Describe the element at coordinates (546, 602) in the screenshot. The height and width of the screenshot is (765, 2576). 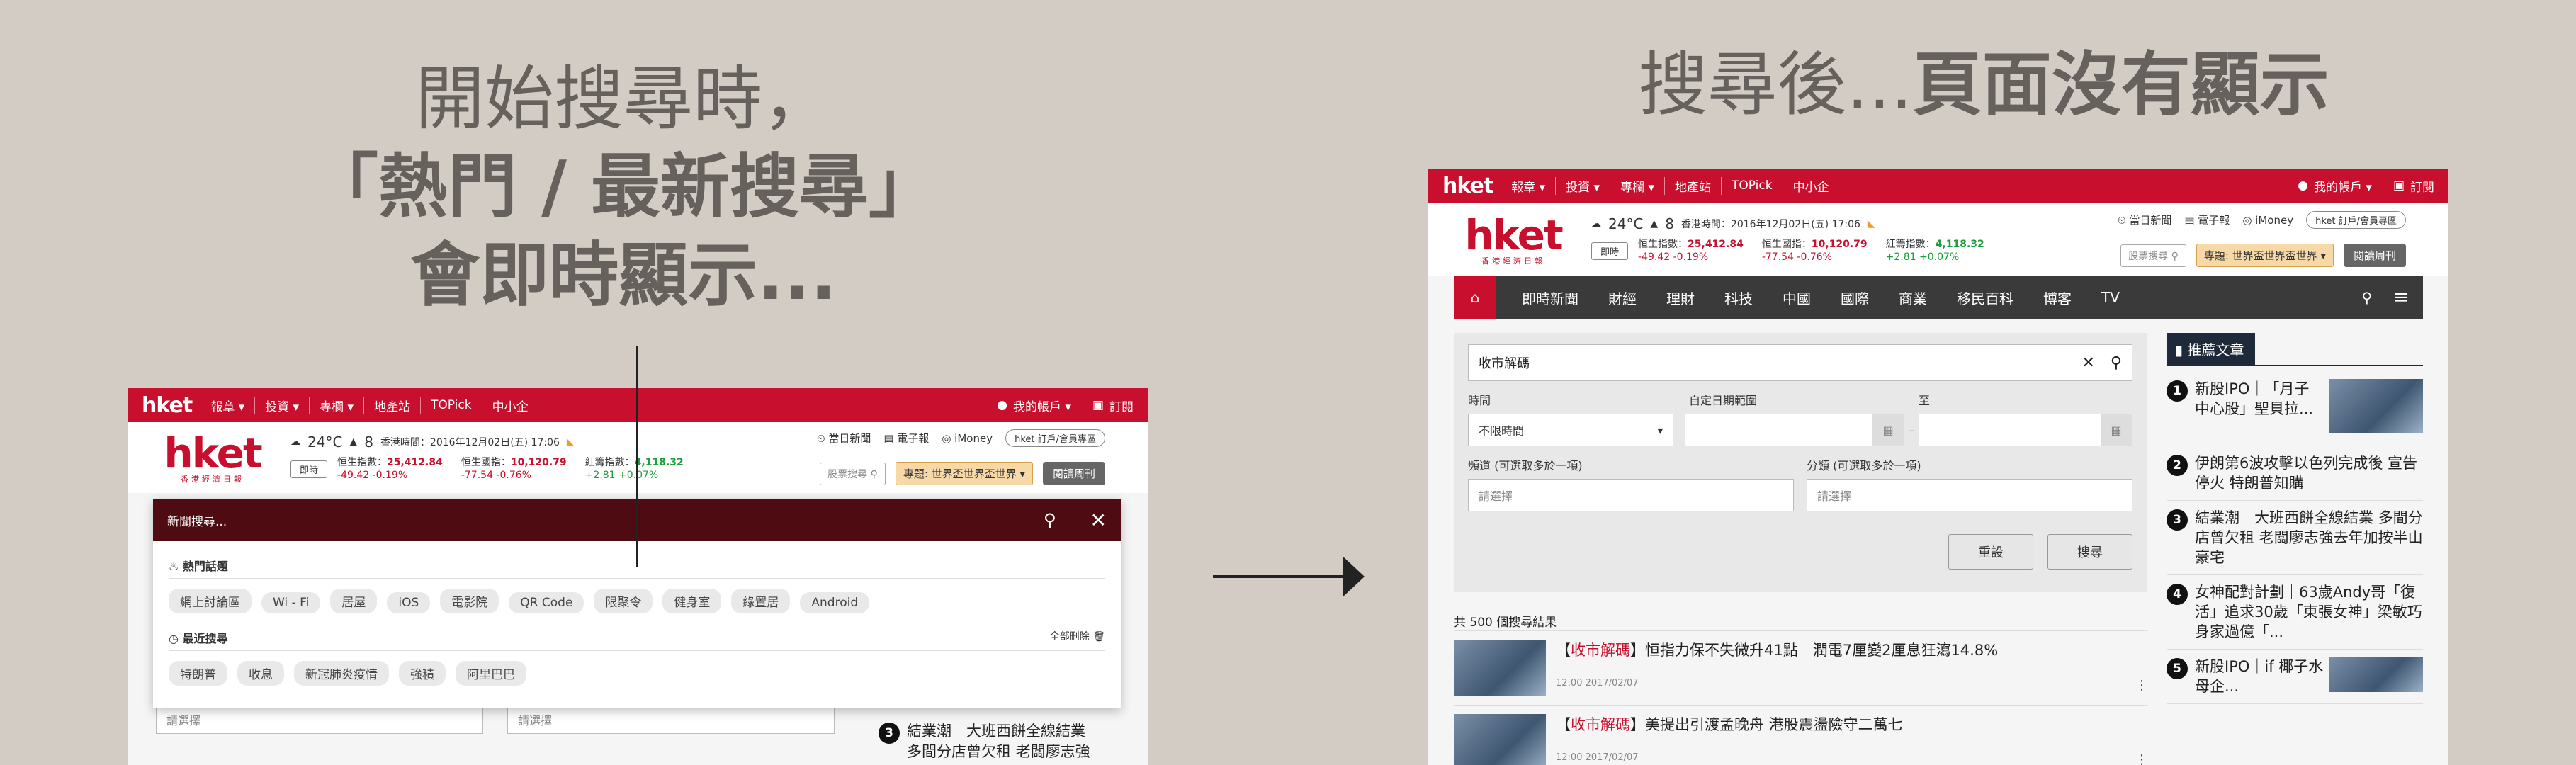
I see `hot-tag: QR Code` at that location.